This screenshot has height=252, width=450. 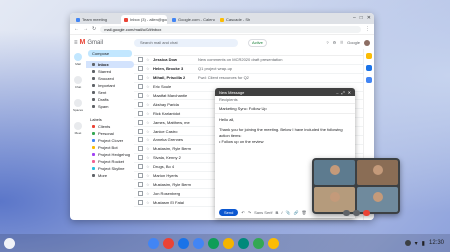 What do you see at coordinates (327, 42) in the screenshot?
I see `help-icon: ?` at bounding box center [327, 42].